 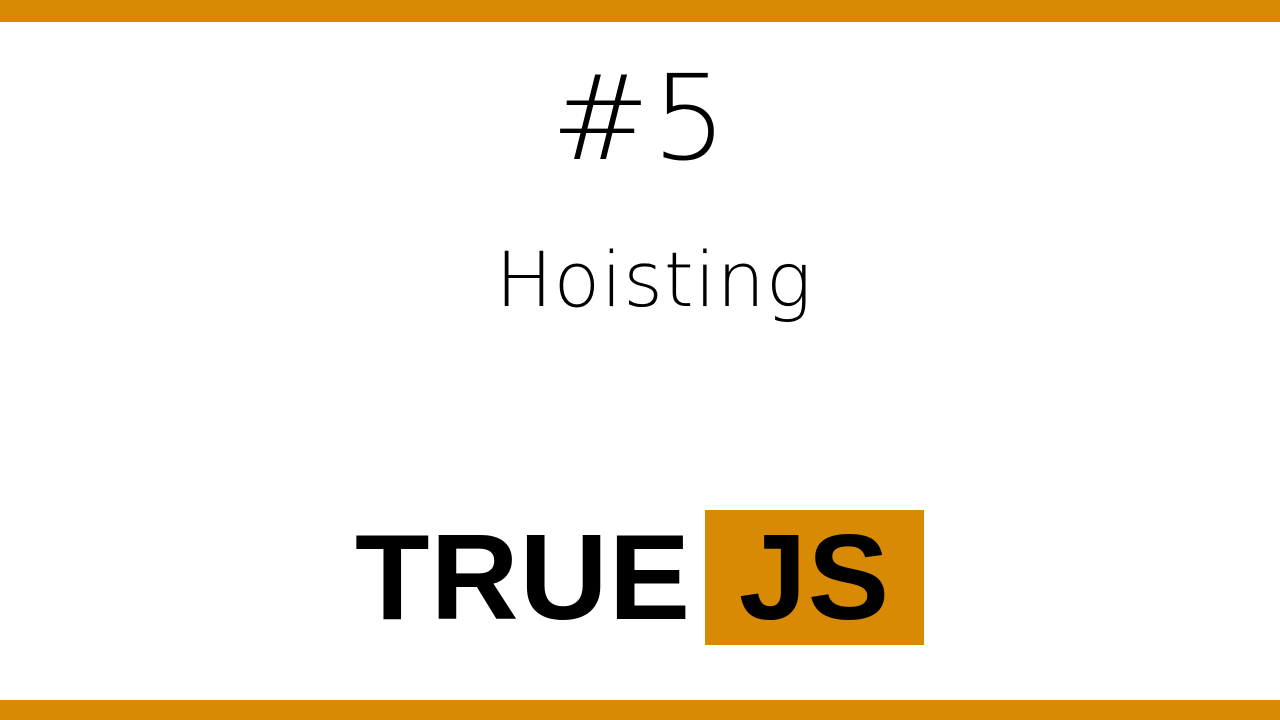 What do you see at coordinates (640, 710) in the screenshot?
I see `bottom-accent-bar` at bounding box center [640, 710].